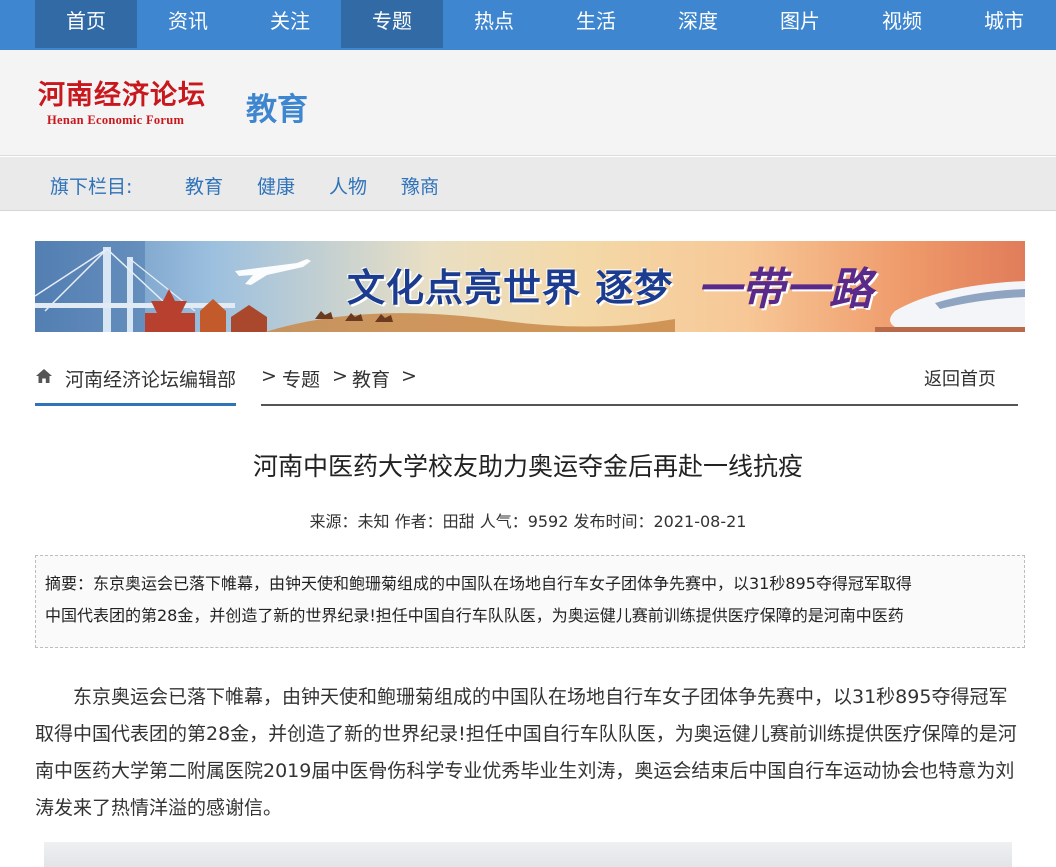 The image size is (1056, 867). I want to click on subnav-label: 旗下栏目:, so click(91, 187).